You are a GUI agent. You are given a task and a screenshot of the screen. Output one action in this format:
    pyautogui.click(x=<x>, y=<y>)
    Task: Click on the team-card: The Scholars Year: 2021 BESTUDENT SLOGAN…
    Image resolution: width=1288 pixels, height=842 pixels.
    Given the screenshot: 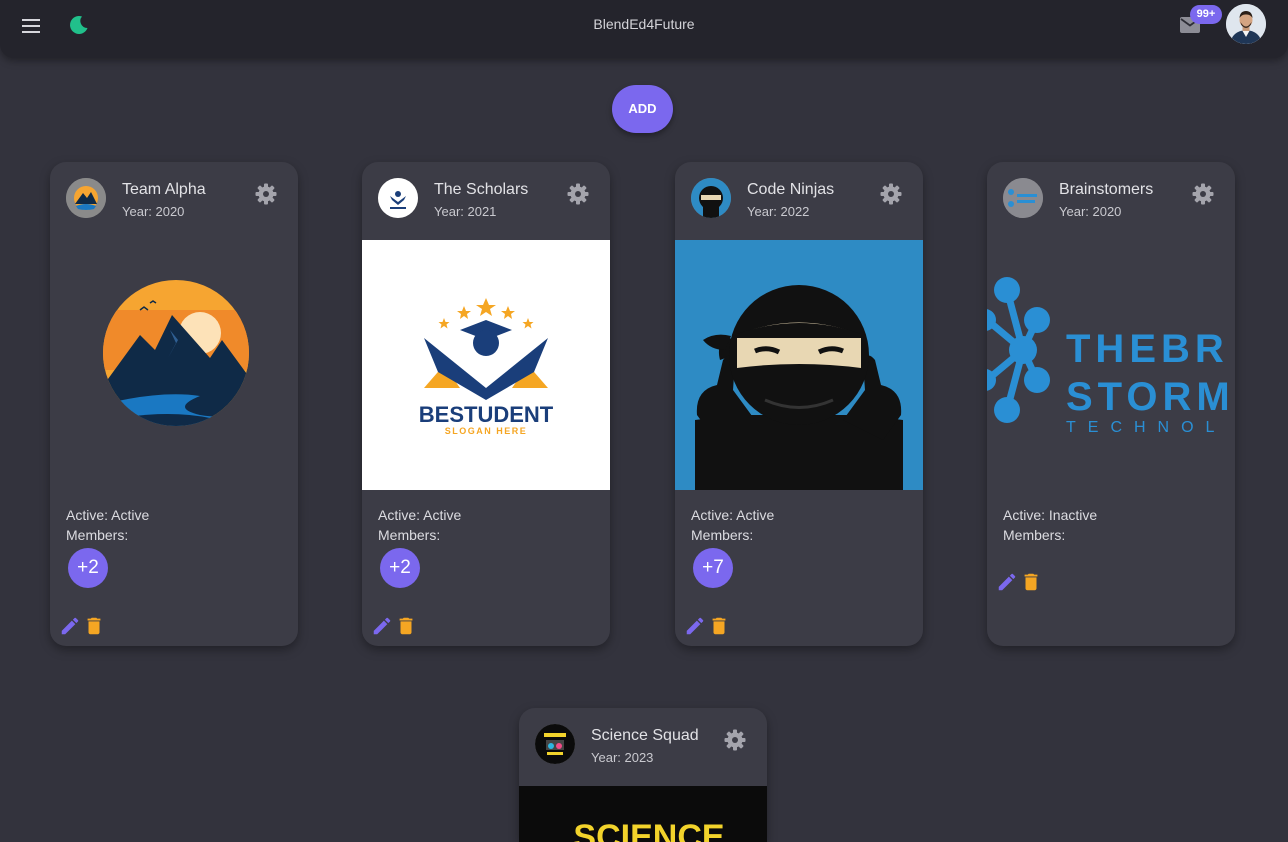 What is the action you would take?
    pyautogui.click(x=486, y=404)
    